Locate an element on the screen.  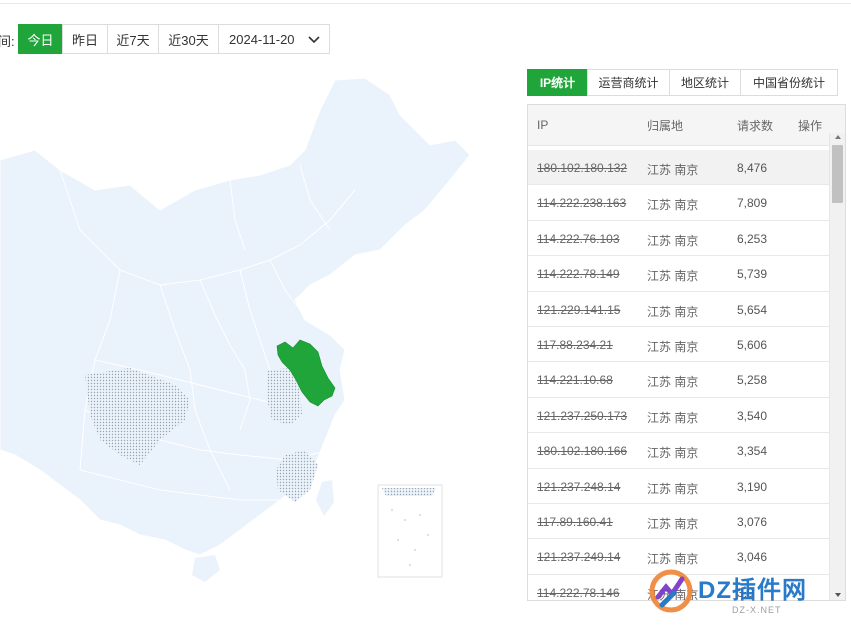
table-row: 180.102.180.166 江苏 南京 3,354 is located at coordinates (679, 451).